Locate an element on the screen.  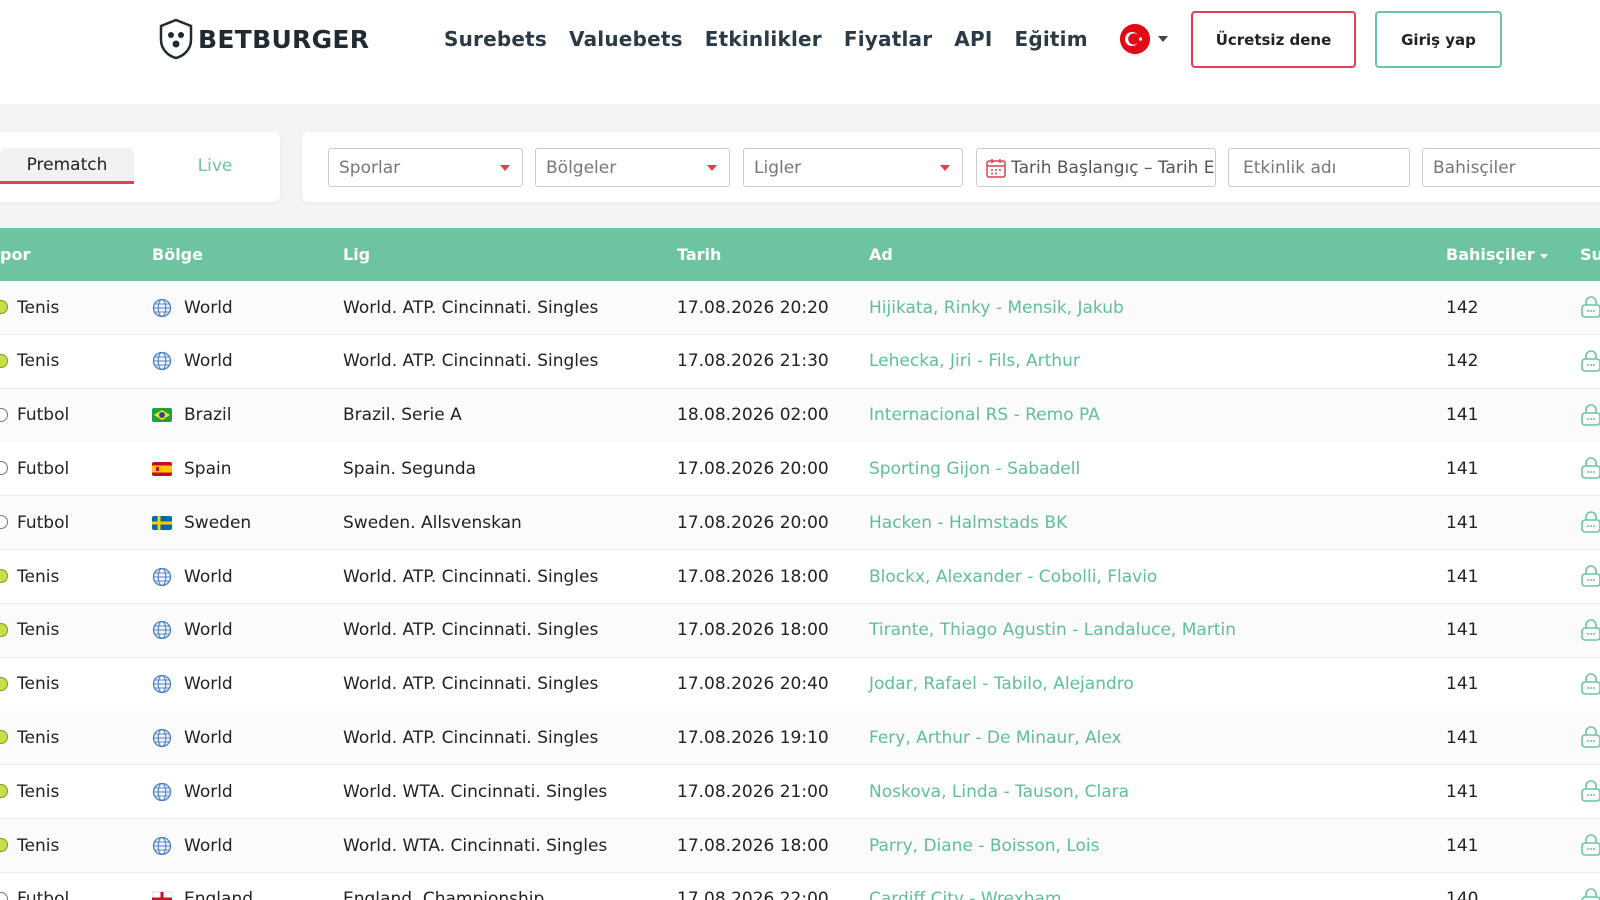
date-range-input: Tarih Başlangıç – Tarih E is located at coordinates (1096, 167).